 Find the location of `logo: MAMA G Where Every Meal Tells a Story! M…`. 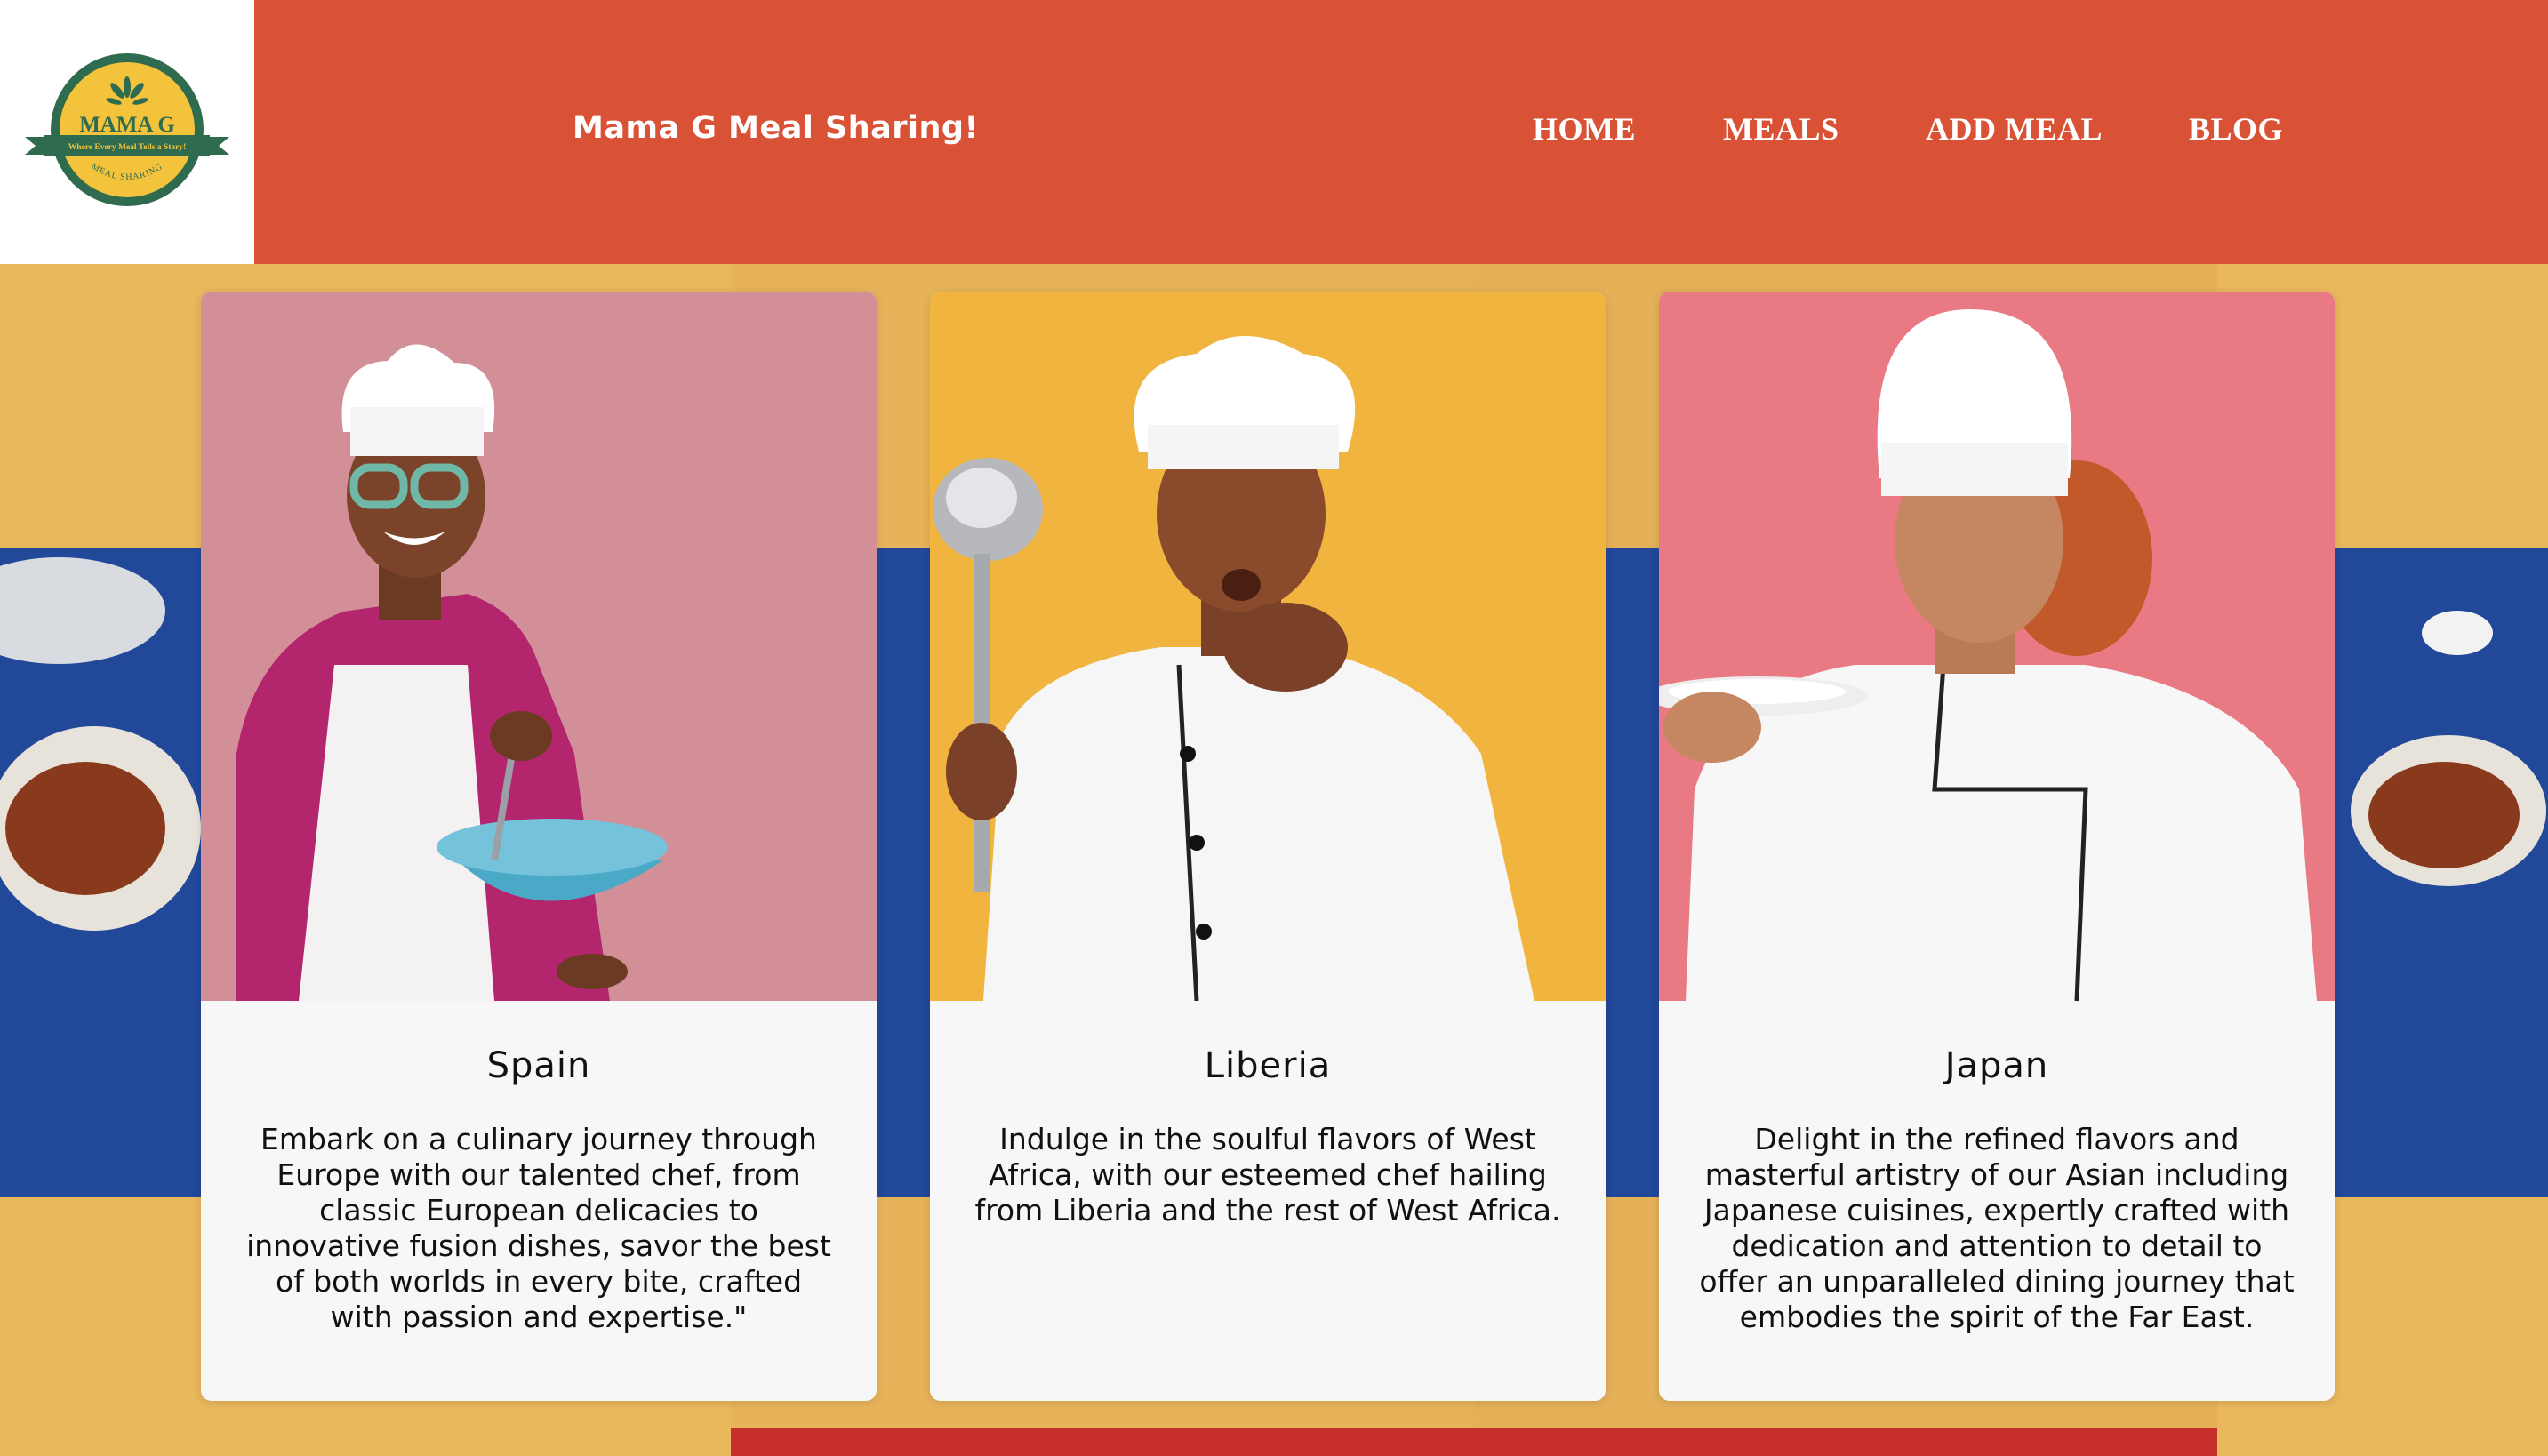

logo: MAMA G Where Every Meal Tells a Story! M… is located at coordinates (127, 132).